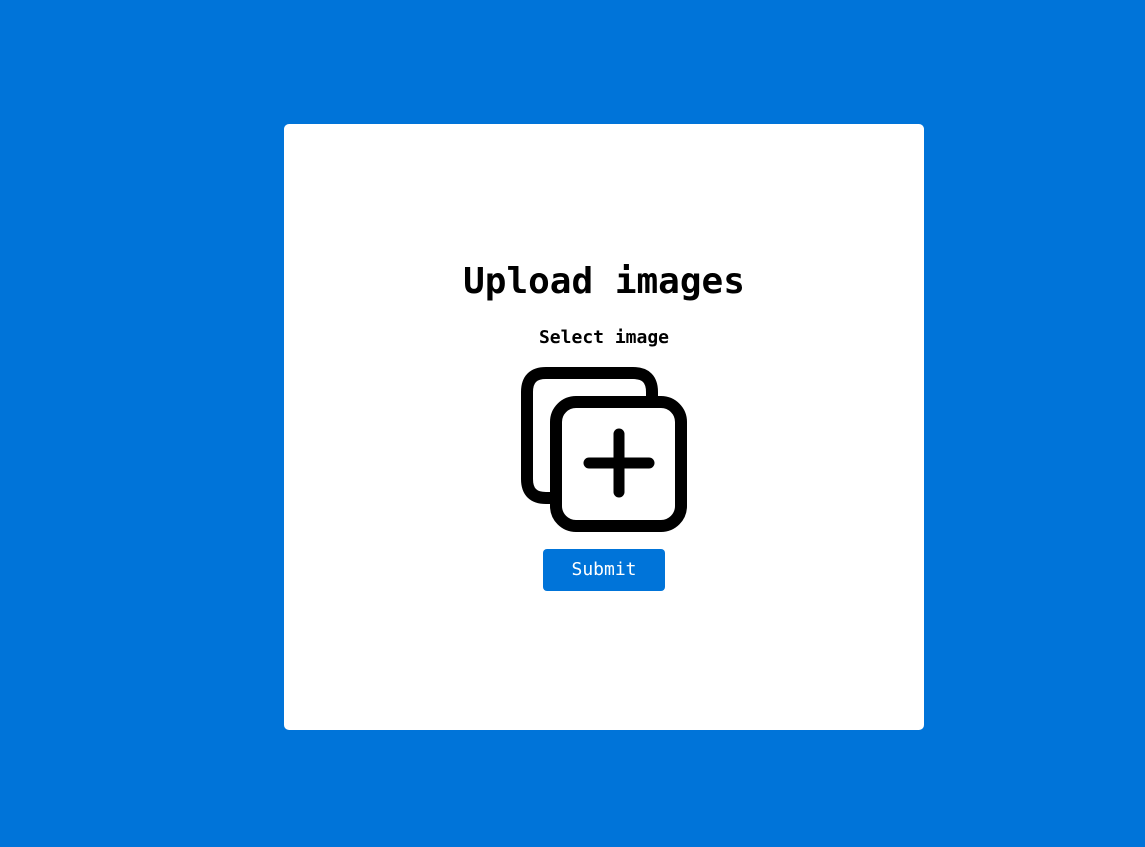 This screenshot has height=847, width=1145. Describe the element at coordinates (604, 281) in the screenshot. I see `page-title: Upload images` at that location.